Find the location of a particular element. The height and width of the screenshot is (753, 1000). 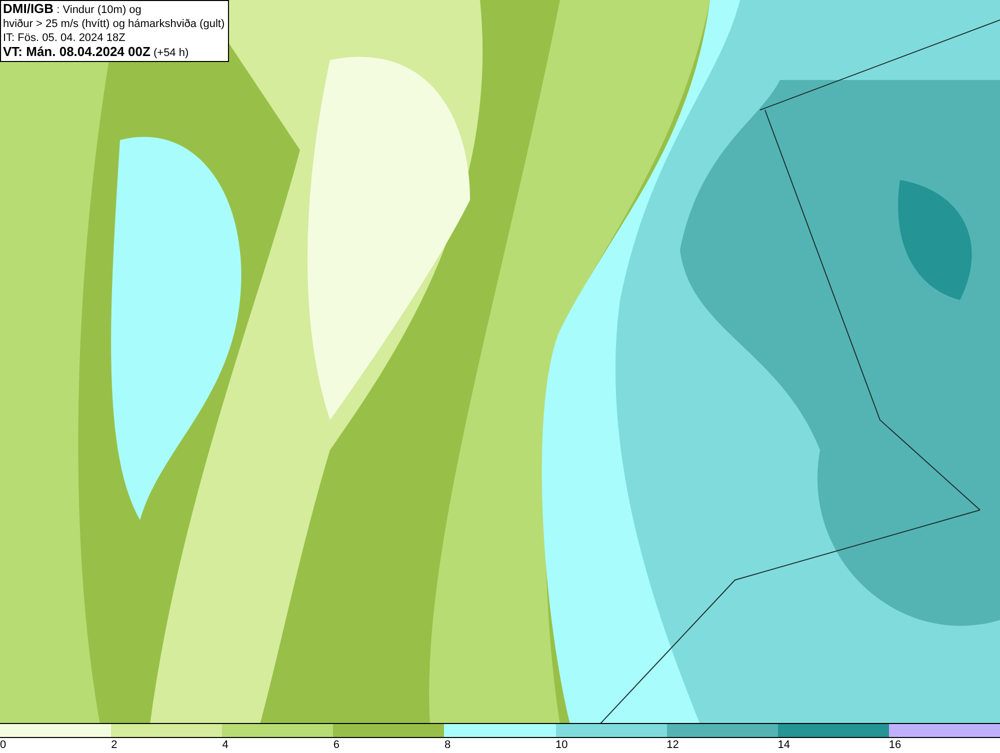

legend-tick-label: 0 is located at coordinates (3, 745).